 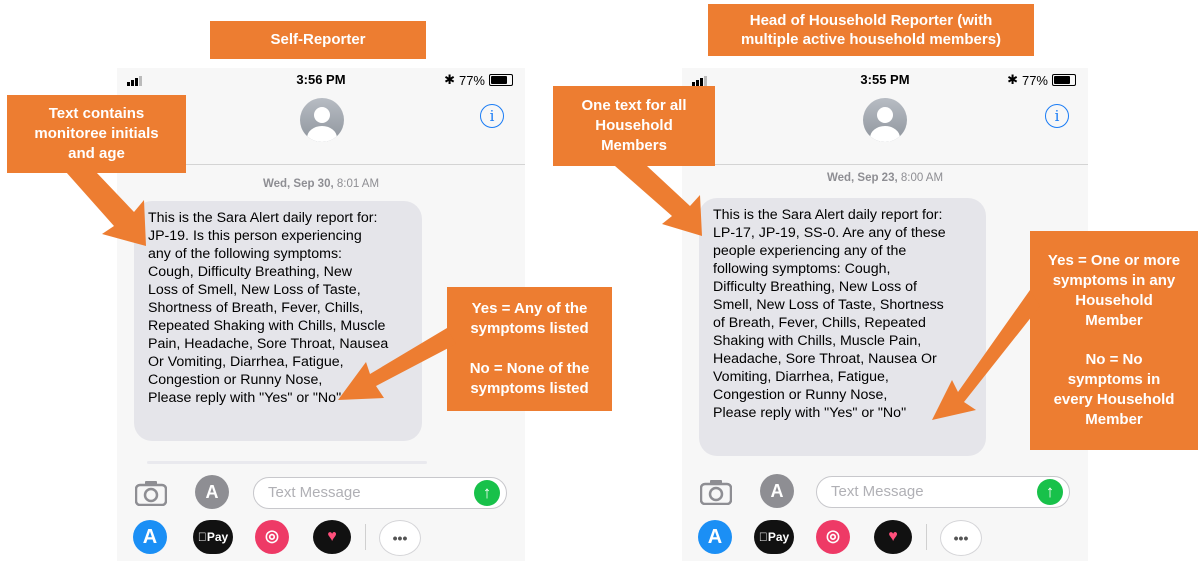 I want to click on message-date: Wed, Sep 30, 8:01 AM, so click(x=321, y=184).